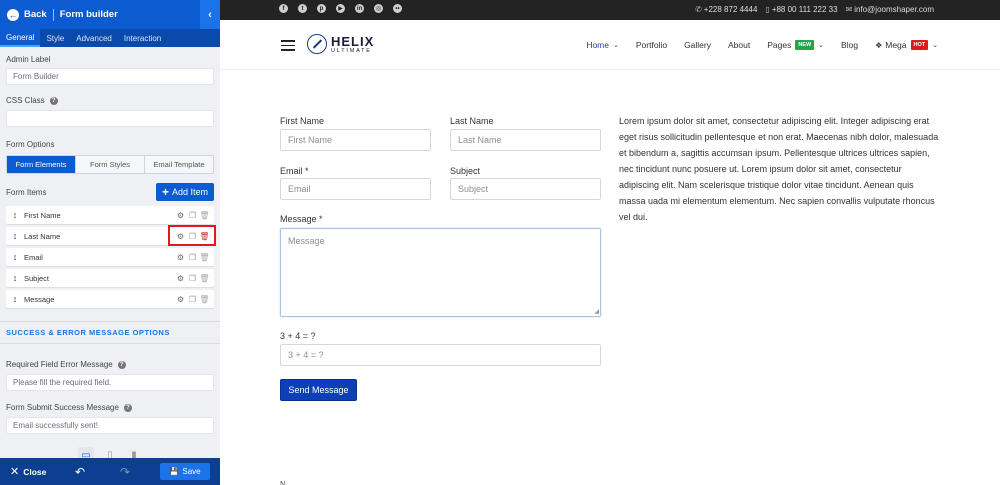 The height and width of the screenshot is (485, 1000). Describe the element at coordinates (165, 192) in the screenshot. I see `plus-icon: +` at that location.